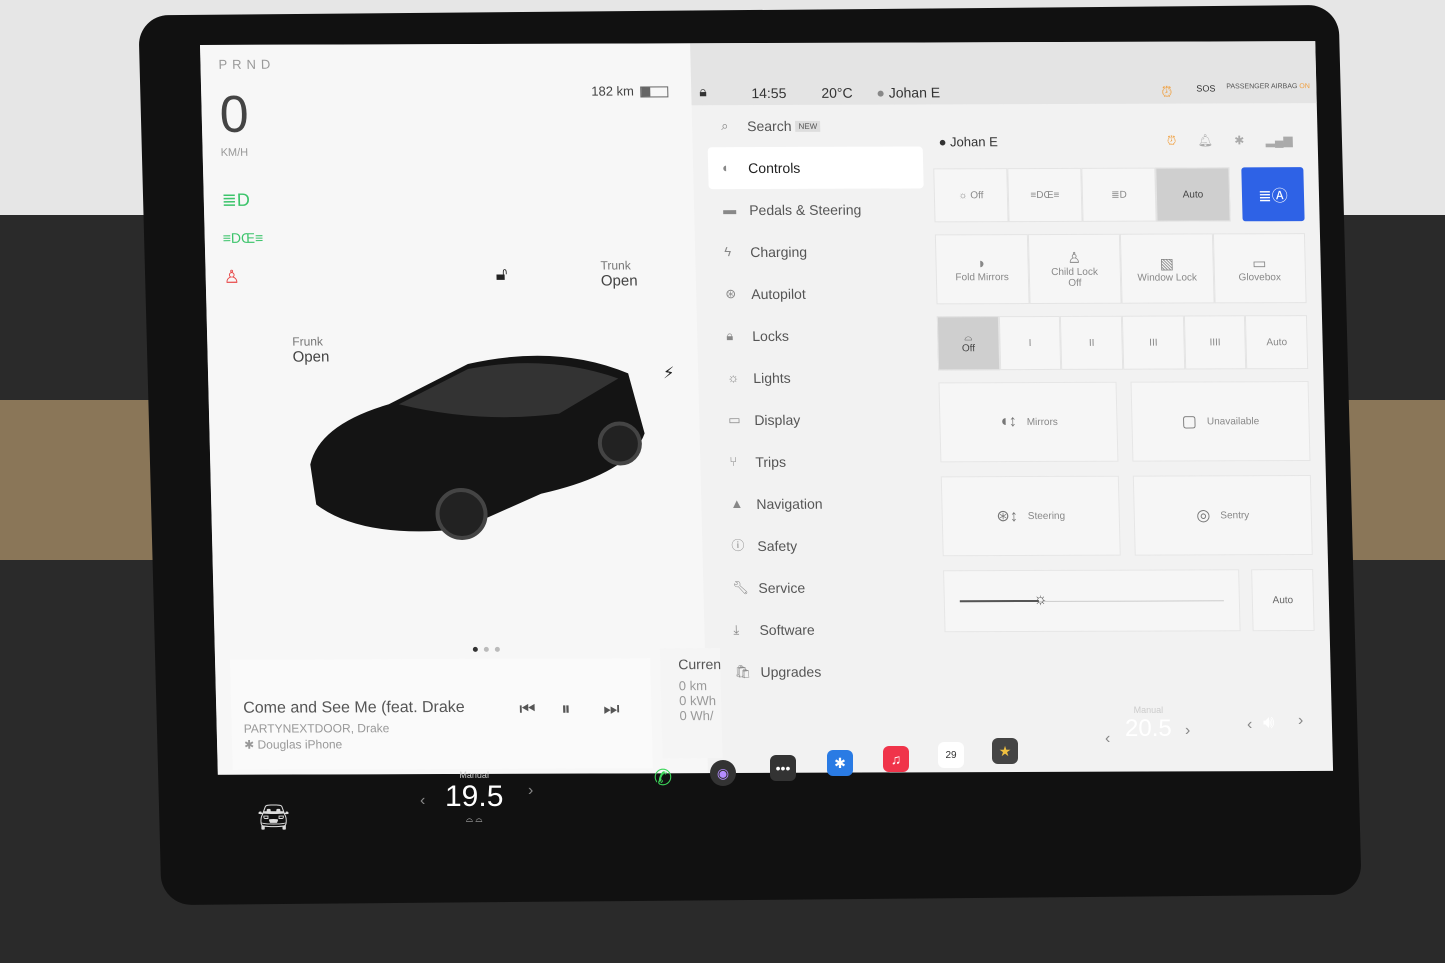  Describe the element at coordinates (971, 195) in the screenshot. I see `lights-off-button: ☼ Off` at that location.